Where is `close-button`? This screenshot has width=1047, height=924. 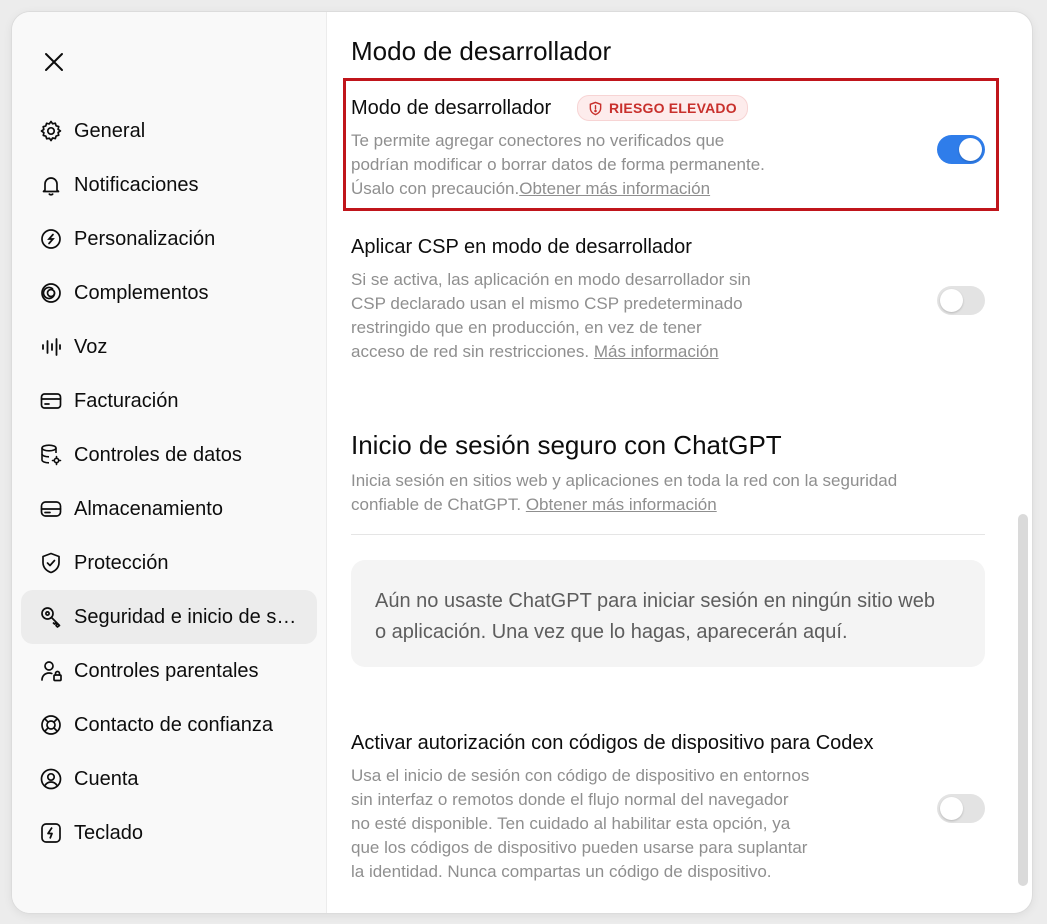
close-button is located at coordinates (54, 62).